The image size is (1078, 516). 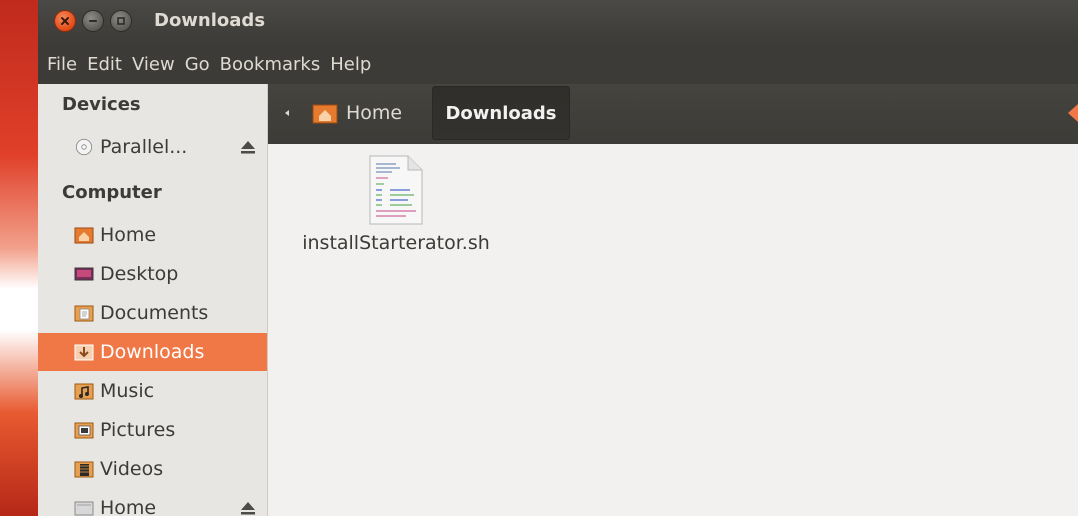 What do you see at coordinates (139, 274) in the screenshot?
I see `sidebar-item-label: Desktop` at bounding box center [139, 274].